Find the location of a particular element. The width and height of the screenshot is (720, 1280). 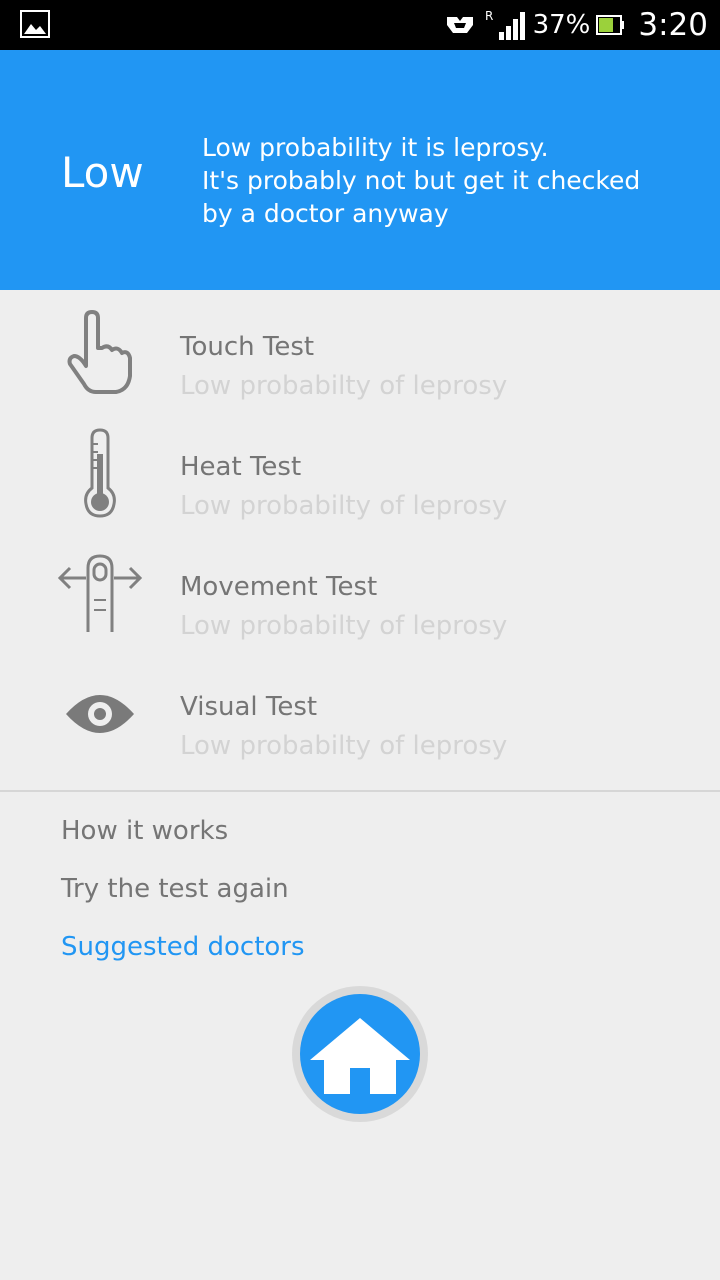

status-right: R 37% 3:20 is located at coordinates (576, 25).